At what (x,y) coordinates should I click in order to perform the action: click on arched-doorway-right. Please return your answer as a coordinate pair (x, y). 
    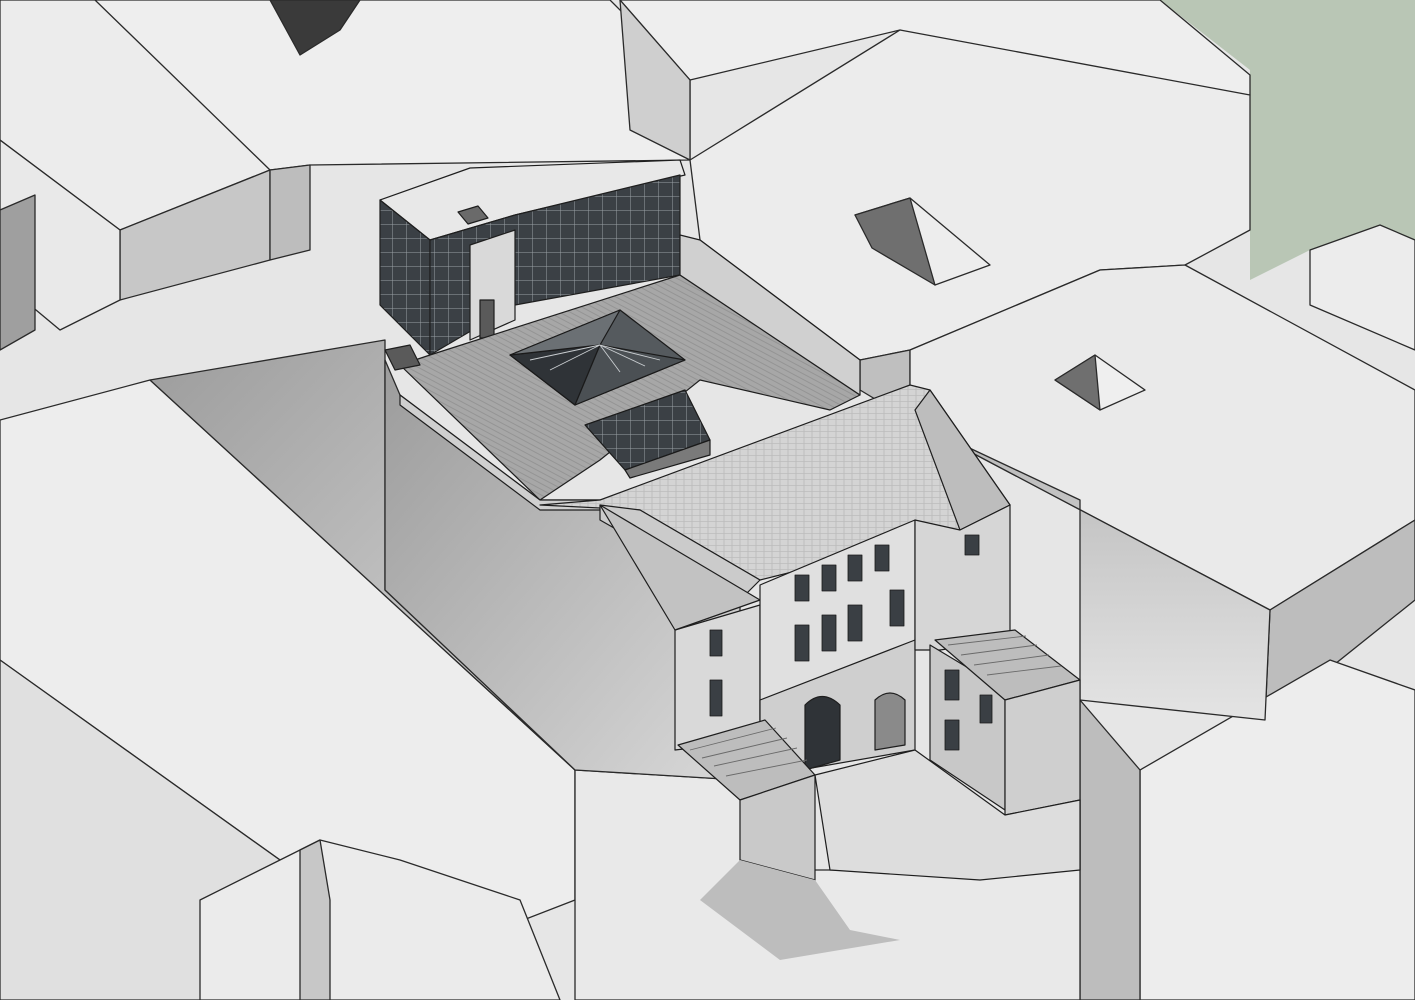
    Looking at the image, I should click on (890, 721).